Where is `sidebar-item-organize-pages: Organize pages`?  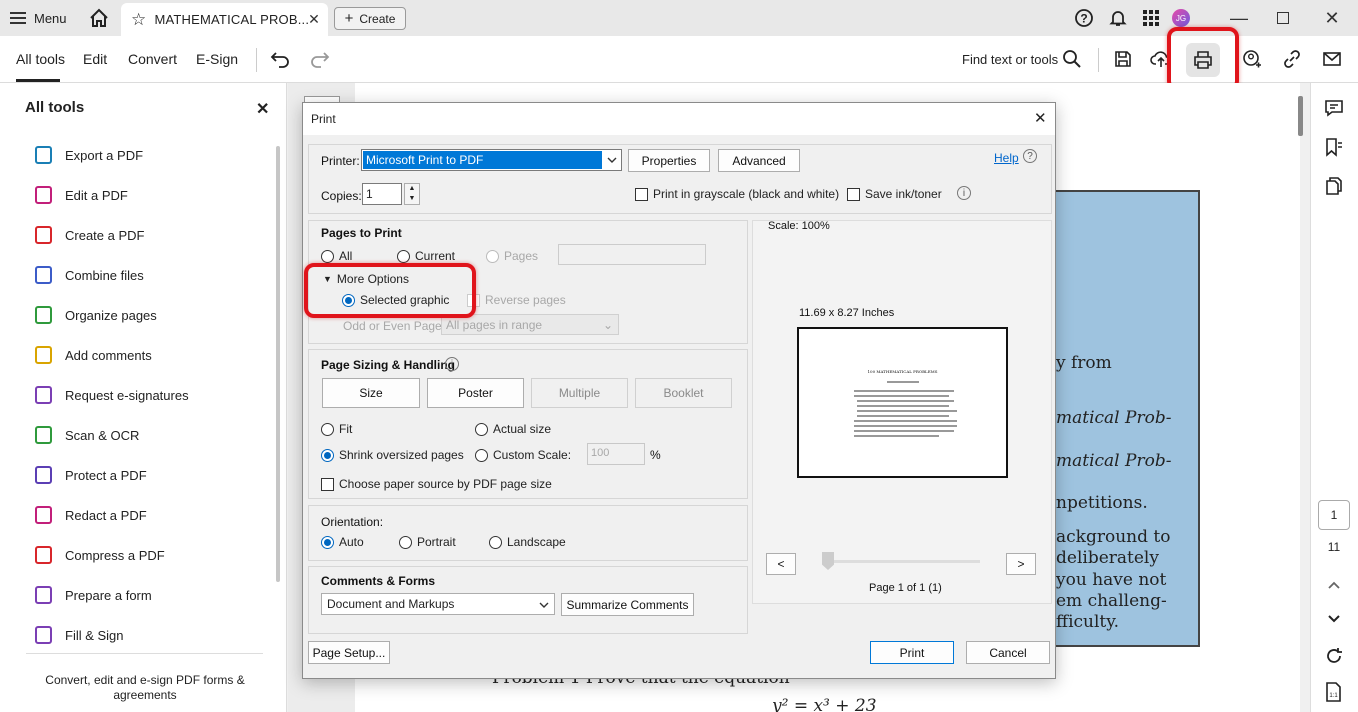
sidebar-item-organize-pages: Organize pages is located at coordinates (96, 315).